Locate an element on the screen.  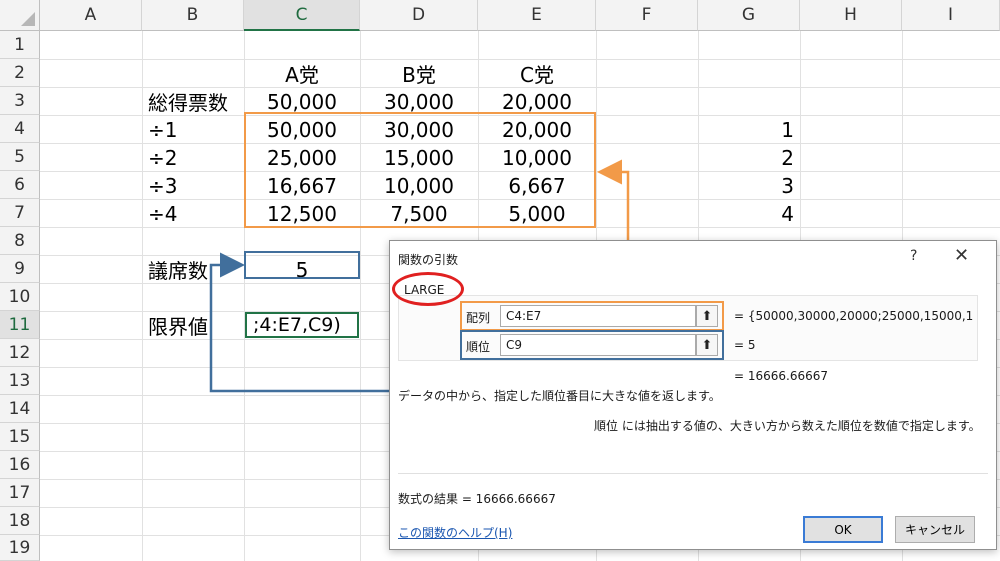
row-header-3: 3 is located at coordinates (20, 101).